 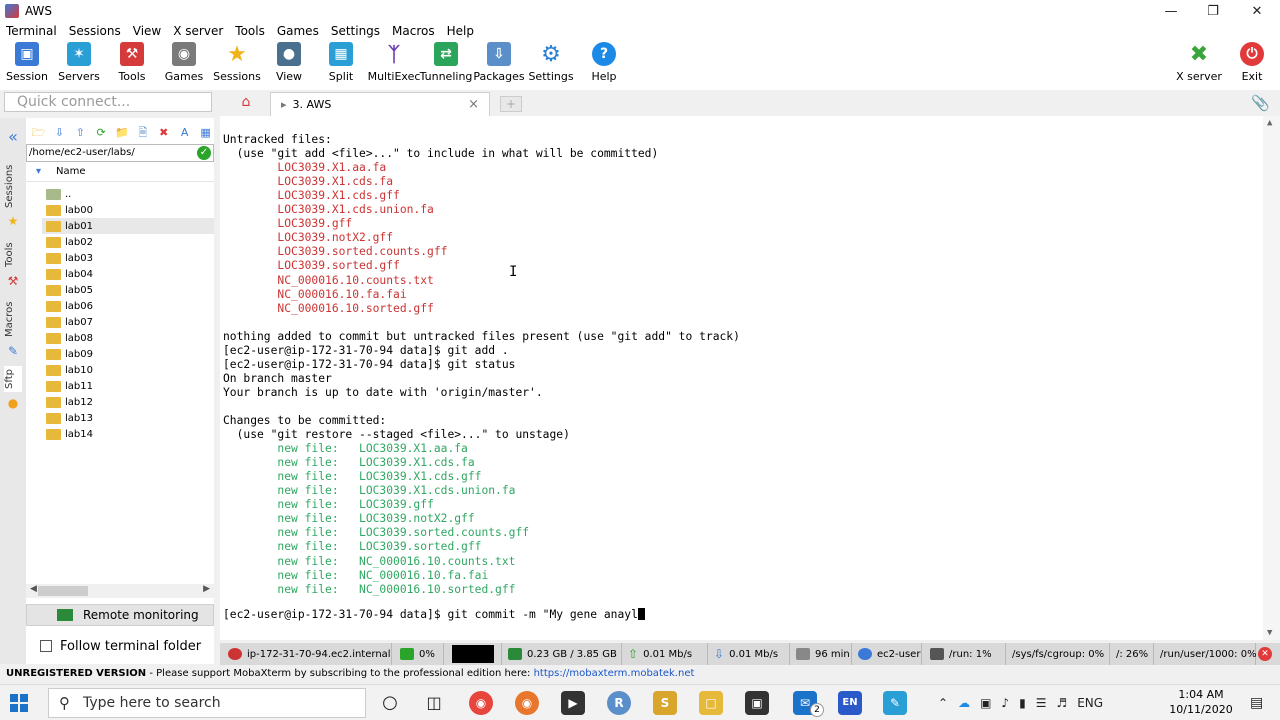 I want to click on rename-icon: A, so click(x=184, y=132).